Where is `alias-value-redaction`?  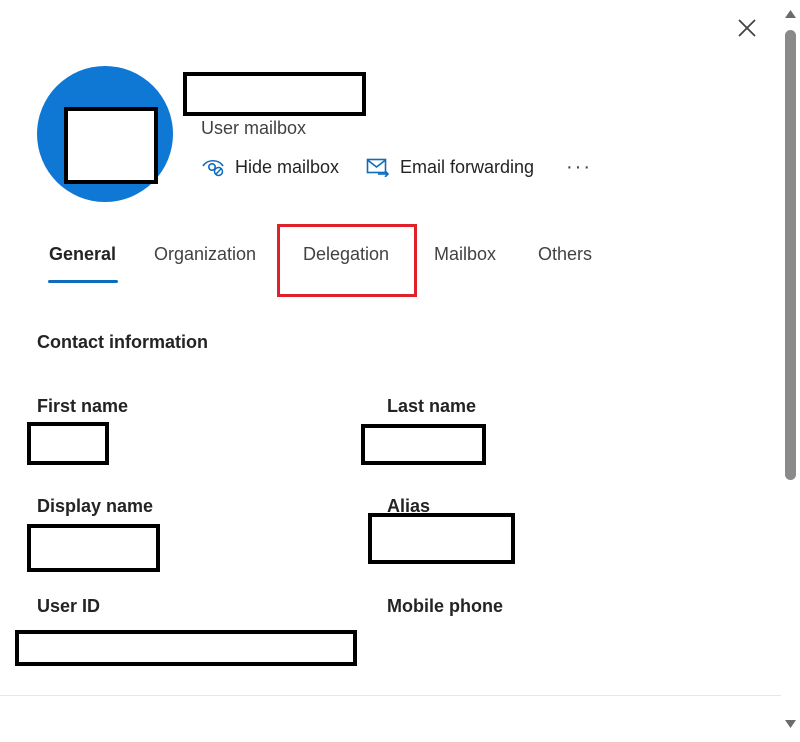 alias-value-redaction is located at coordinates (441, 538).